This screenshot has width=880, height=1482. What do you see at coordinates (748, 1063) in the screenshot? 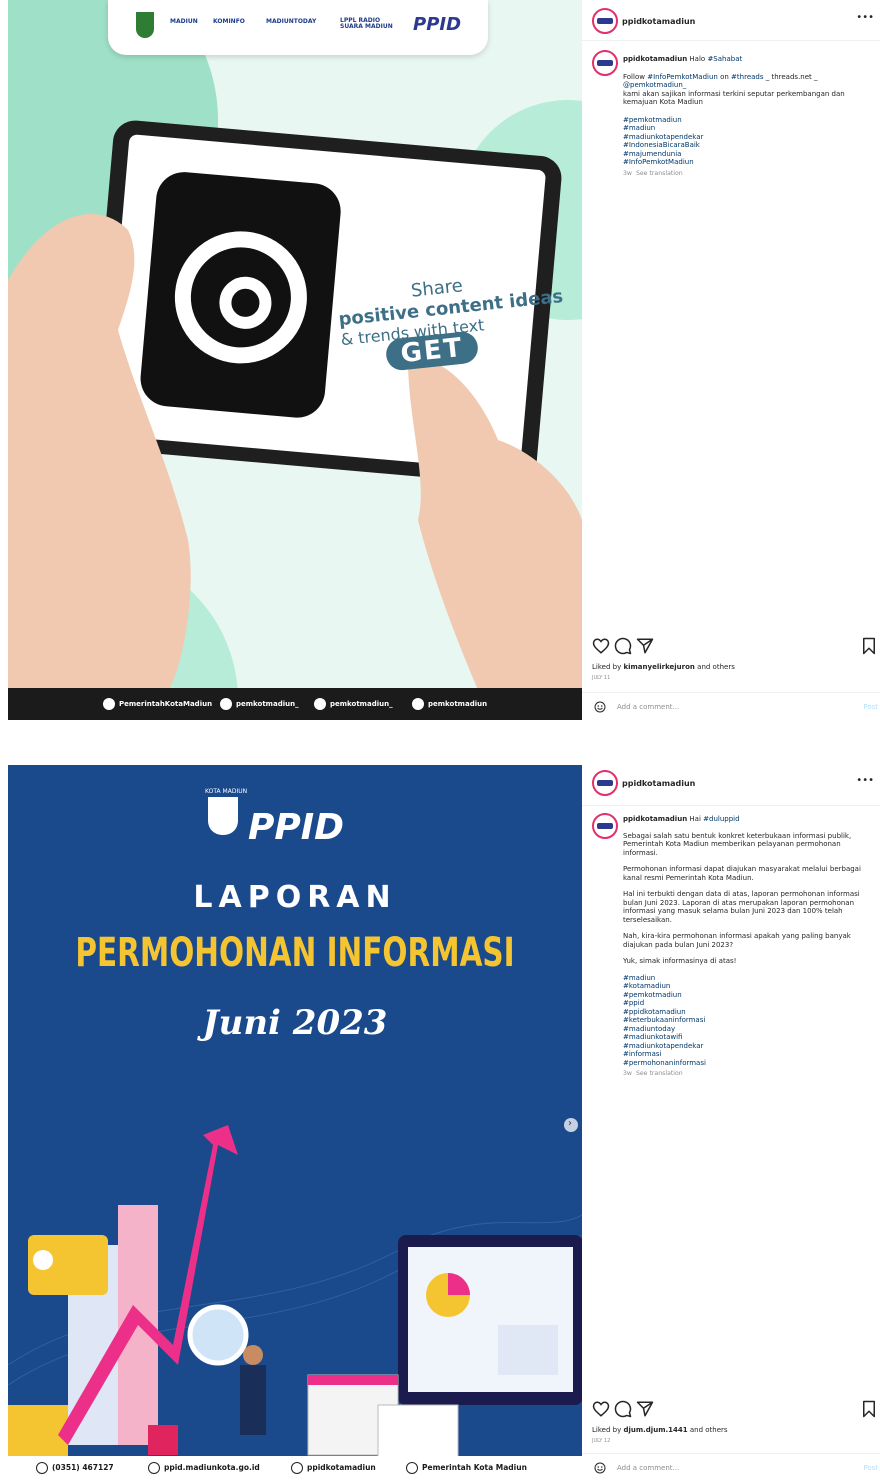
I see `hashtag-link: #permohonaninformasi` at bounding box center [748, 1063].